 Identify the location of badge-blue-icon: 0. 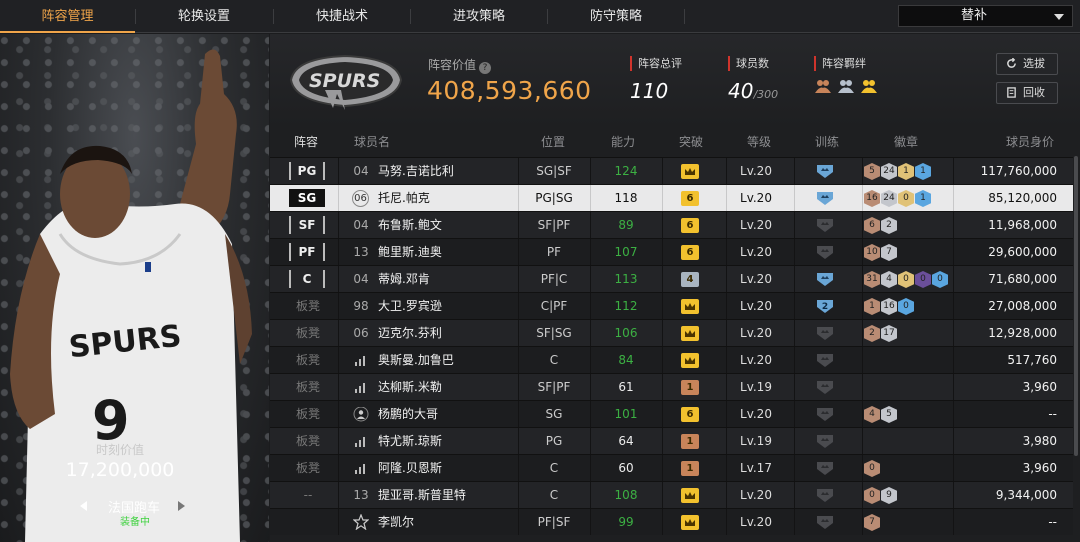
(940, 279).